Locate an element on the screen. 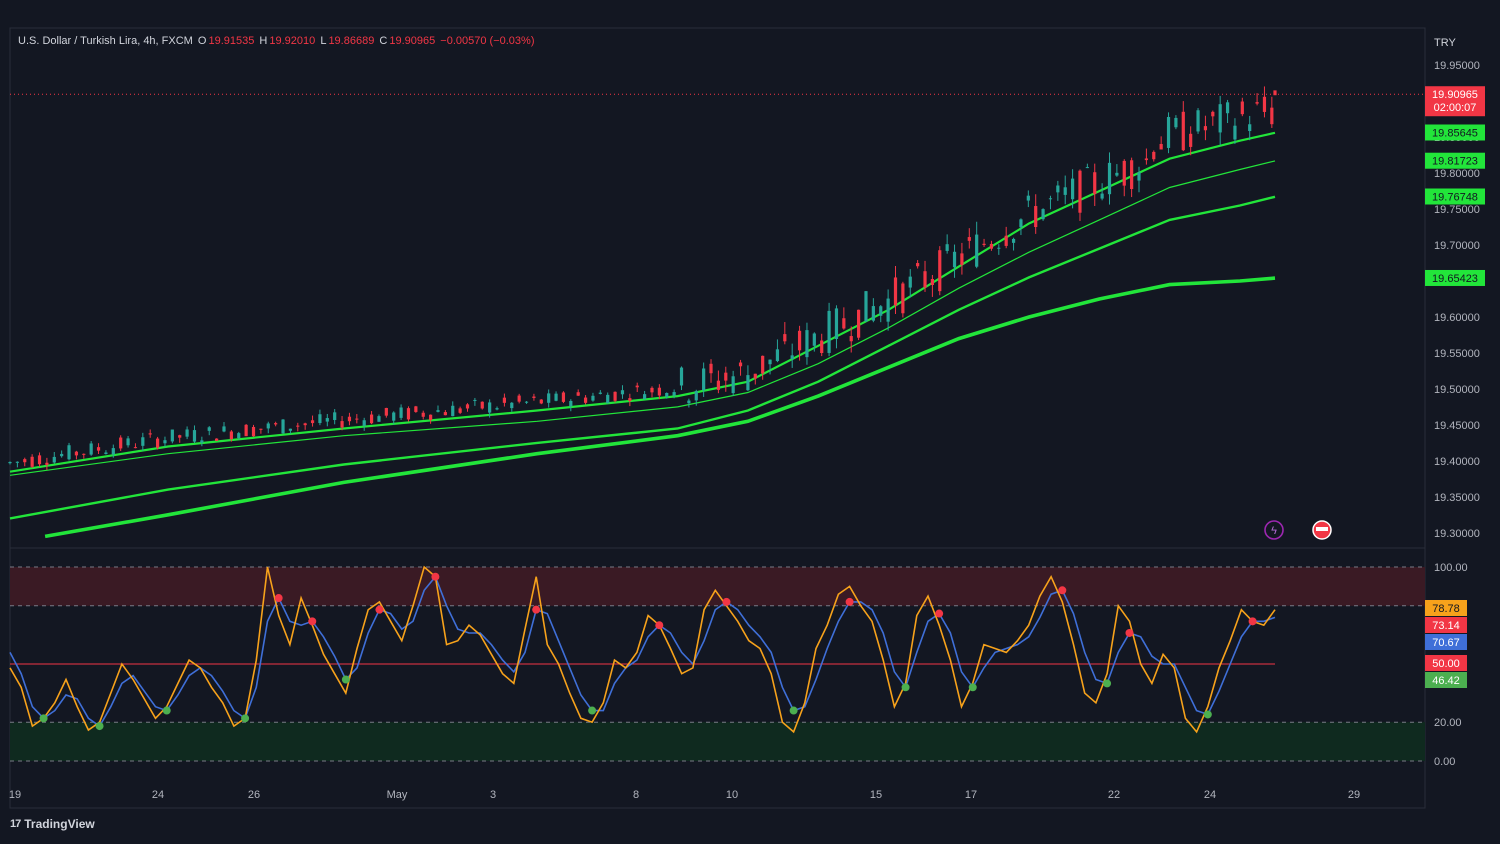  close-value: 19.90965 is located at coordinates (412, 41).